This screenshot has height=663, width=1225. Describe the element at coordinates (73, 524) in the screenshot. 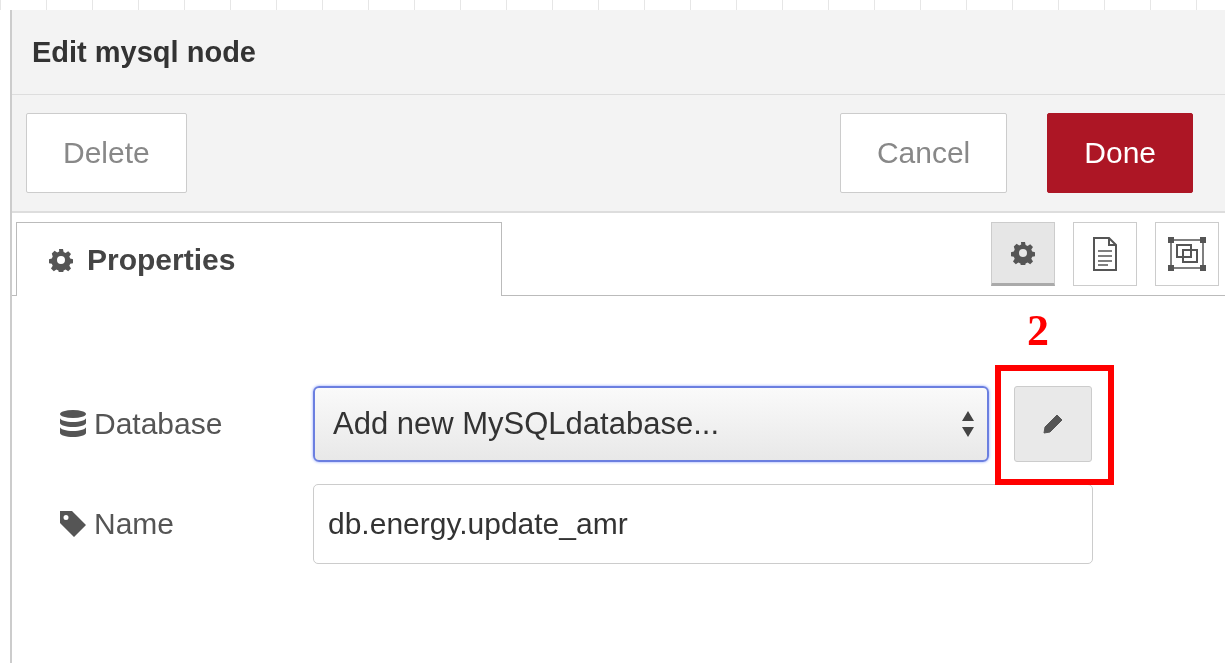

I see `tag-icon` at that location.